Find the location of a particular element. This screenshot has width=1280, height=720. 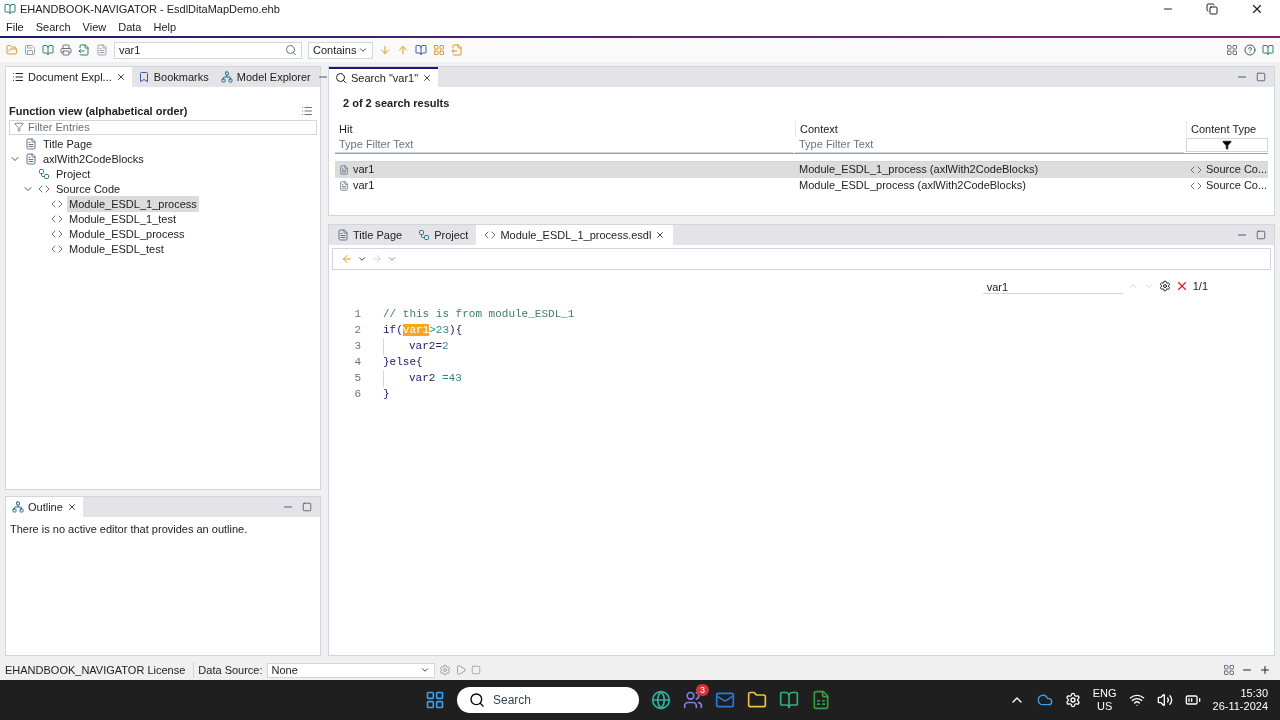

clock-time: 15:30 is located at coordinates (1254, 693).